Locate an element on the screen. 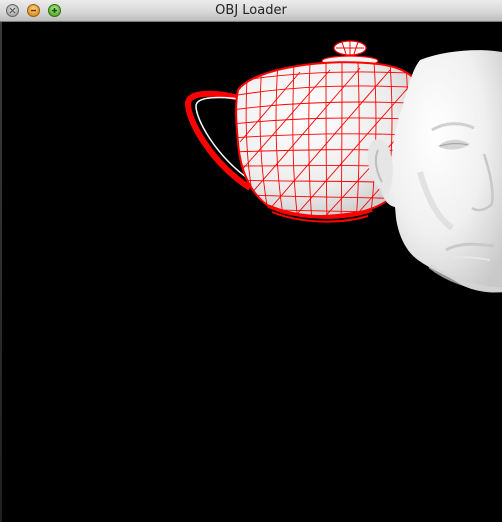  title-bar: OBJ Loader is located at coordinates (251, 11).